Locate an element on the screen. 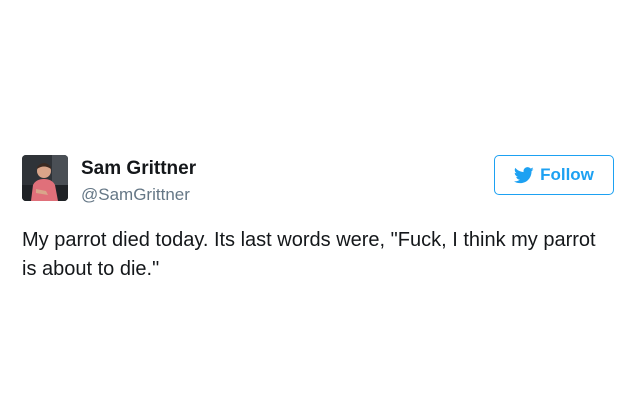 This screenshot has height=414, width=640. avatar is located at coordinates (45, 178).